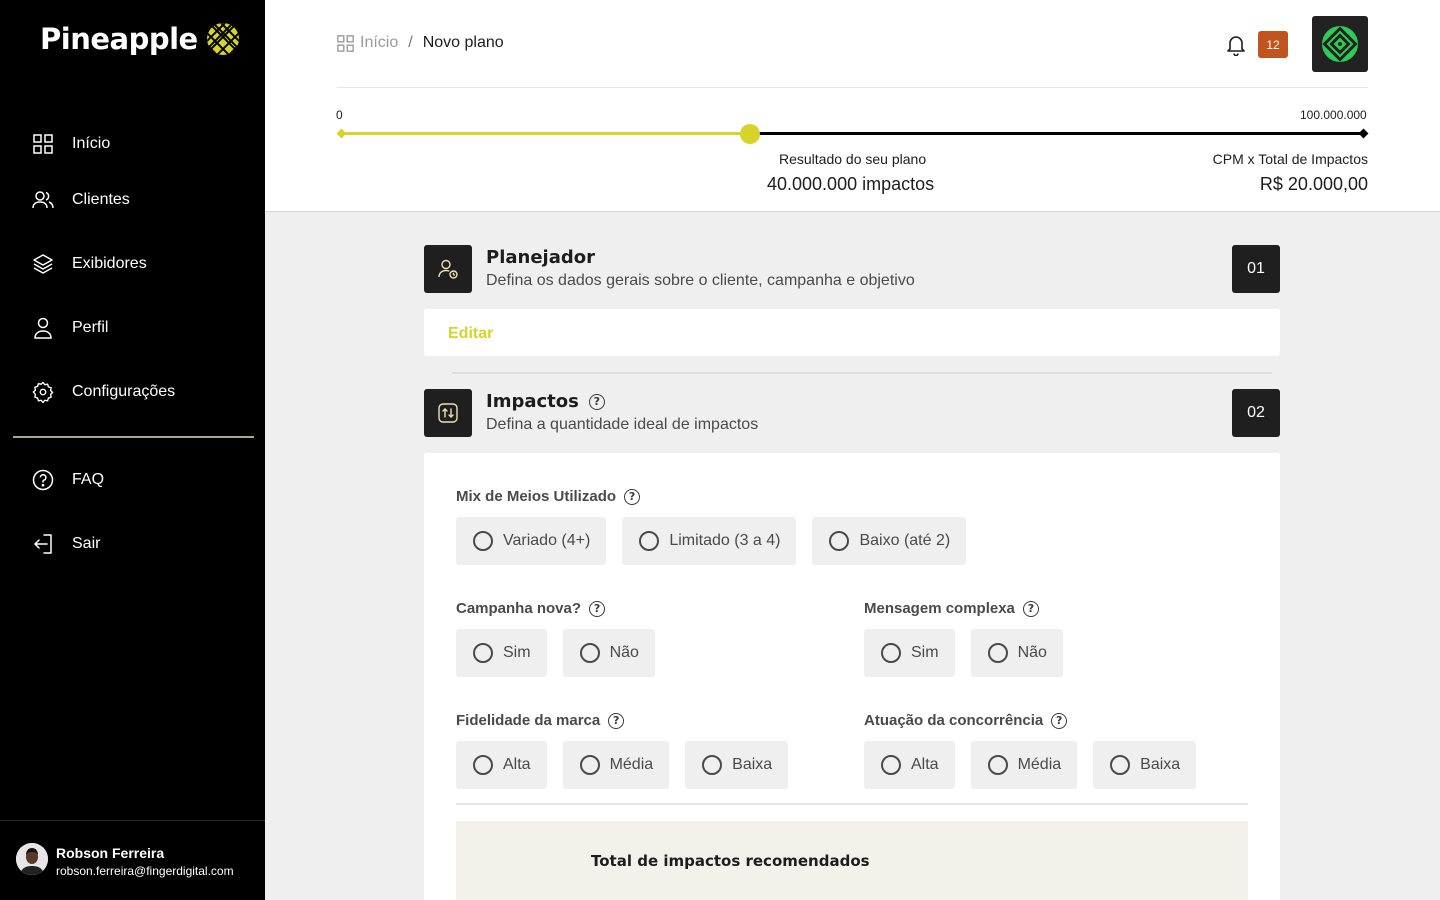  I want to click on notification-count-badge: 12, so click(1273, 44).